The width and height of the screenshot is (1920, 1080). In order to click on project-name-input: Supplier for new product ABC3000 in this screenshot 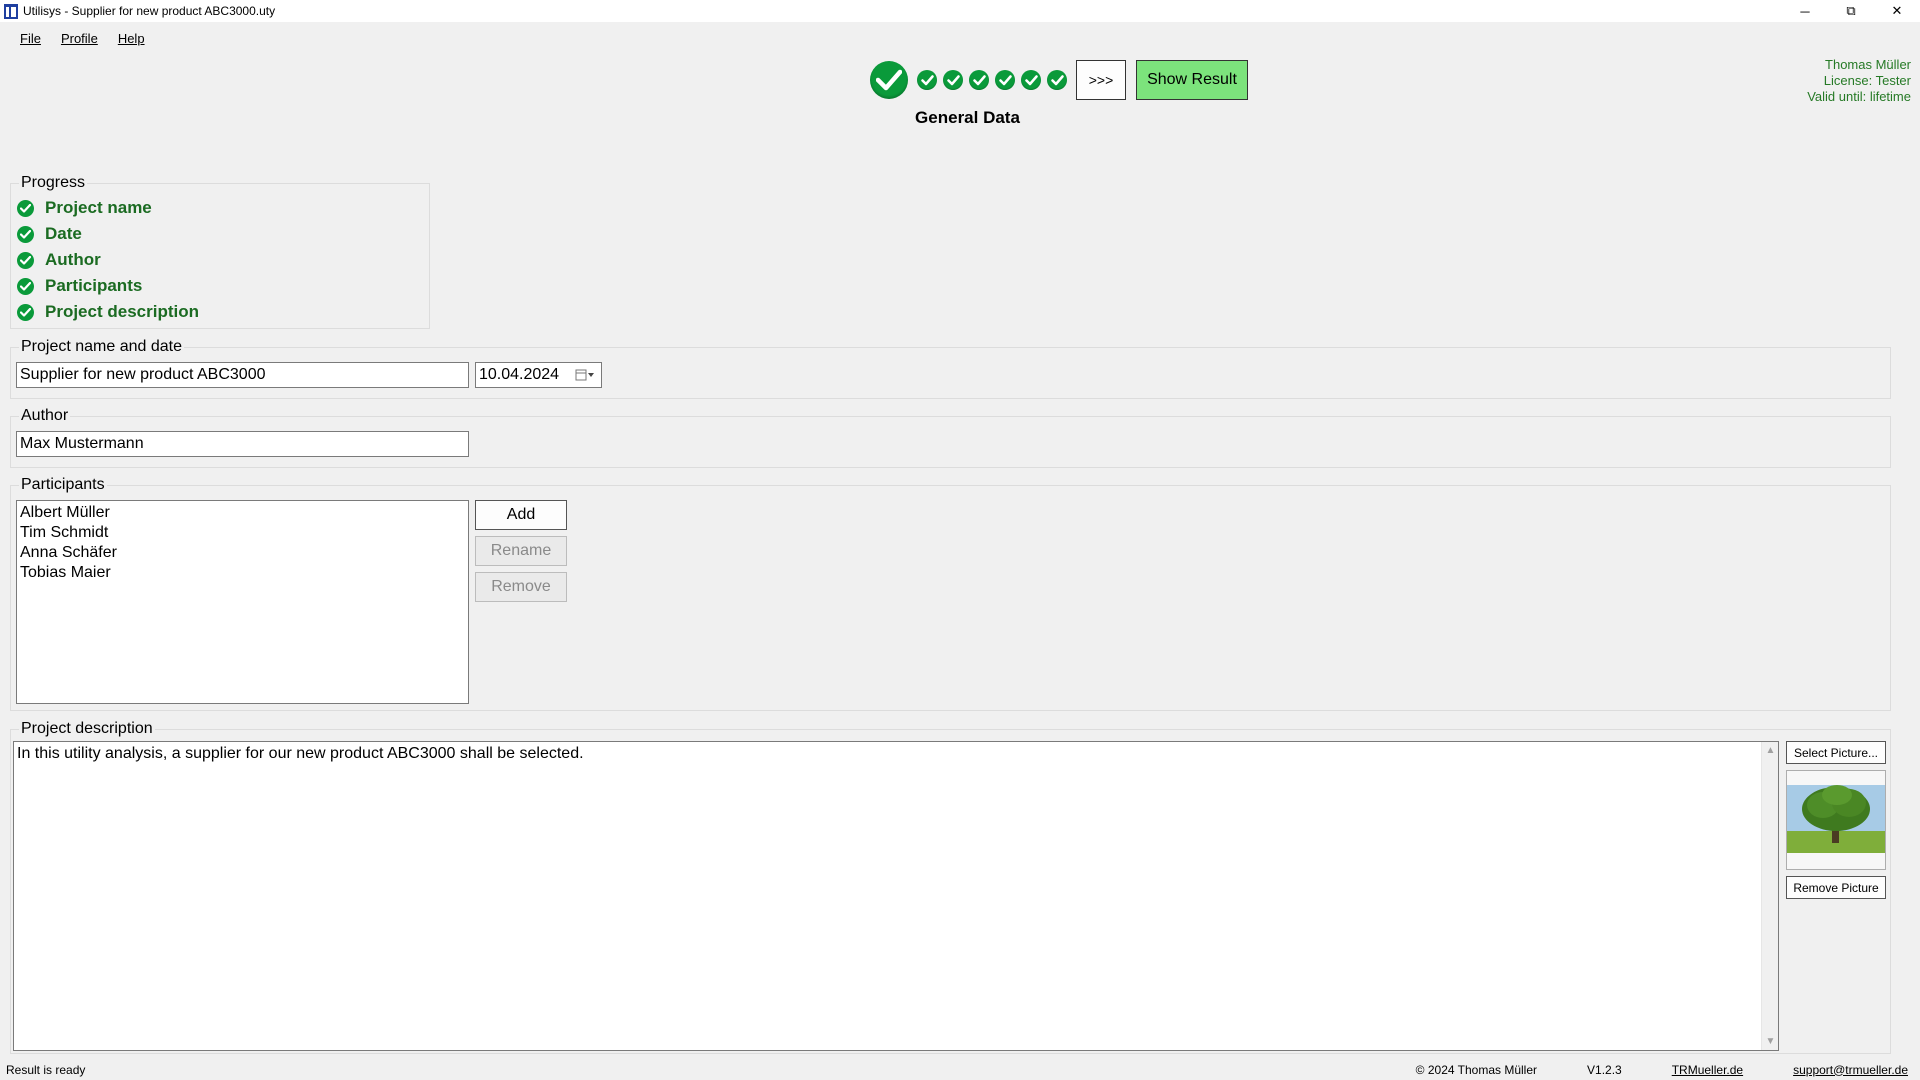, I will do `click(242, 375)`.